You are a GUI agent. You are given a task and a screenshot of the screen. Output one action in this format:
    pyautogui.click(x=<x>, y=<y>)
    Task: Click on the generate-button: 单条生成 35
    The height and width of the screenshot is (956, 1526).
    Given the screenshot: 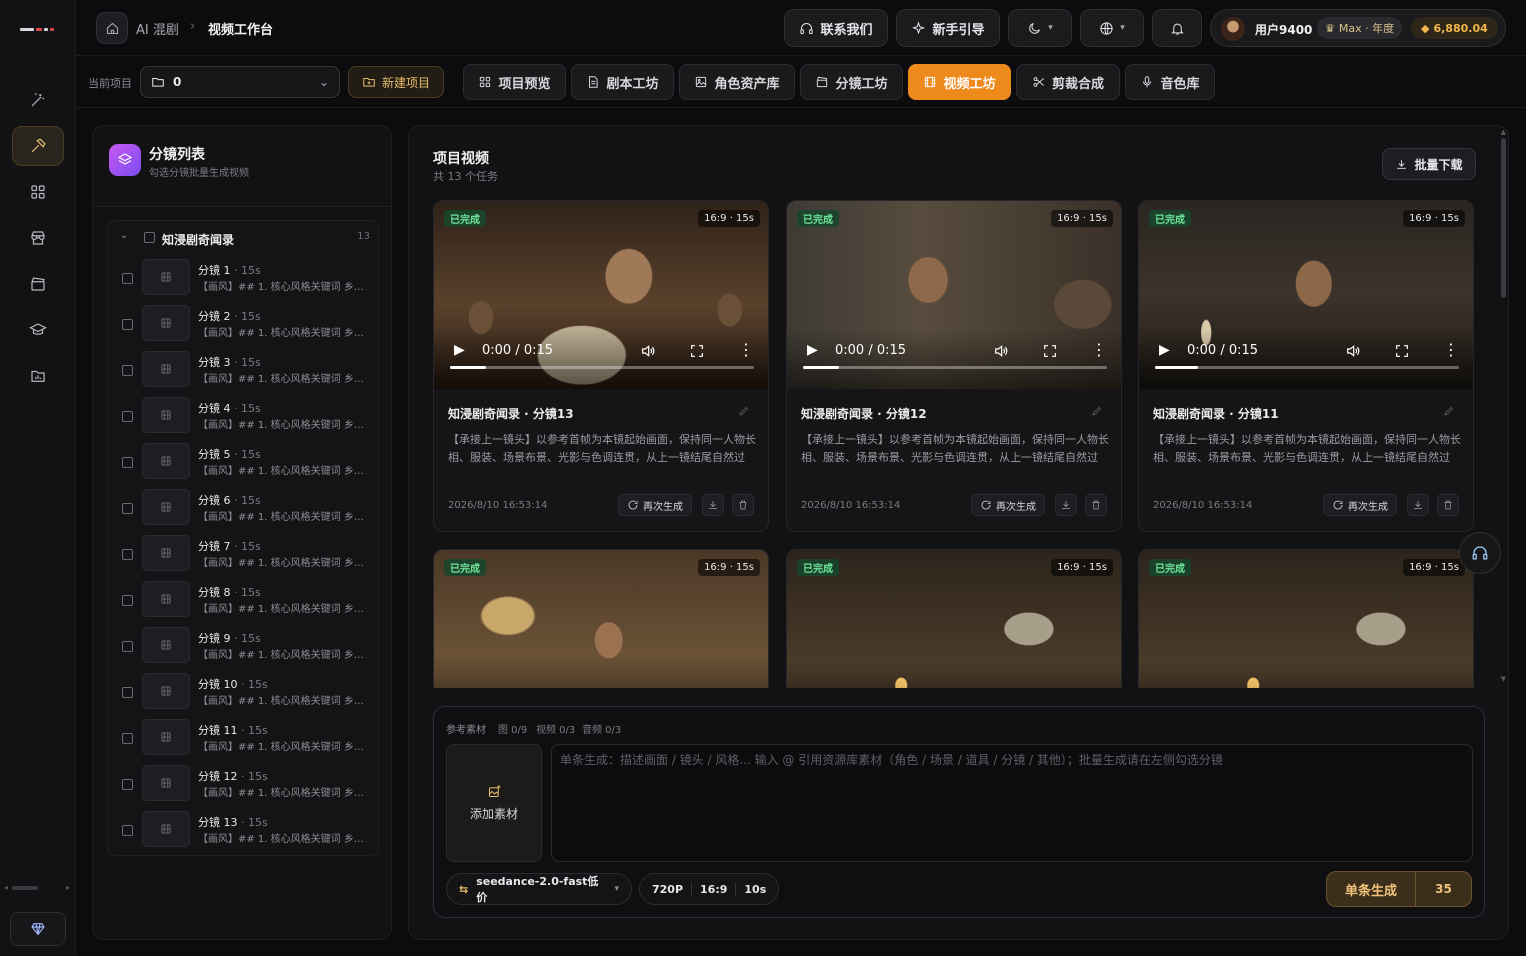 What is the action you would take?
    pyautogui.click(x=1399, y=889)
    